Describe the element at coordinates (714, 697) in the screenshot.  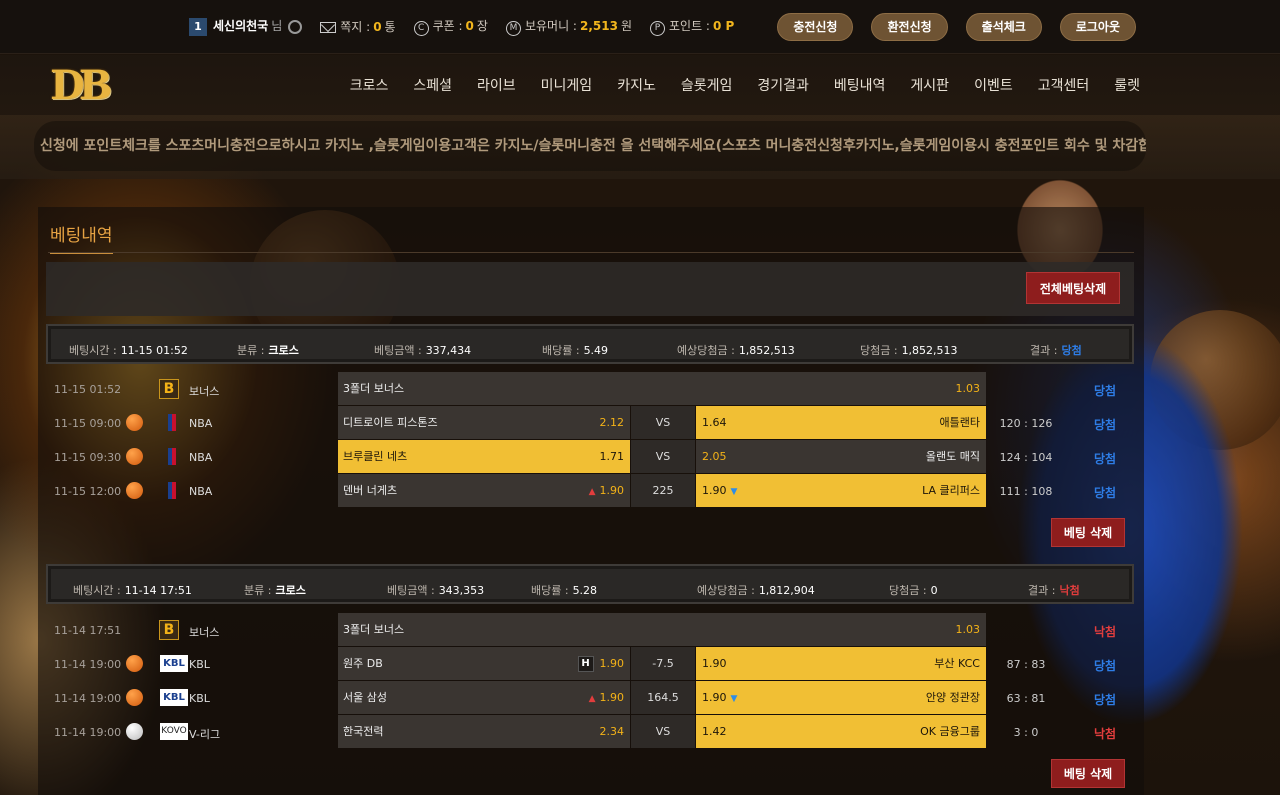
I see `away-odd-value: 1.90` at that location.